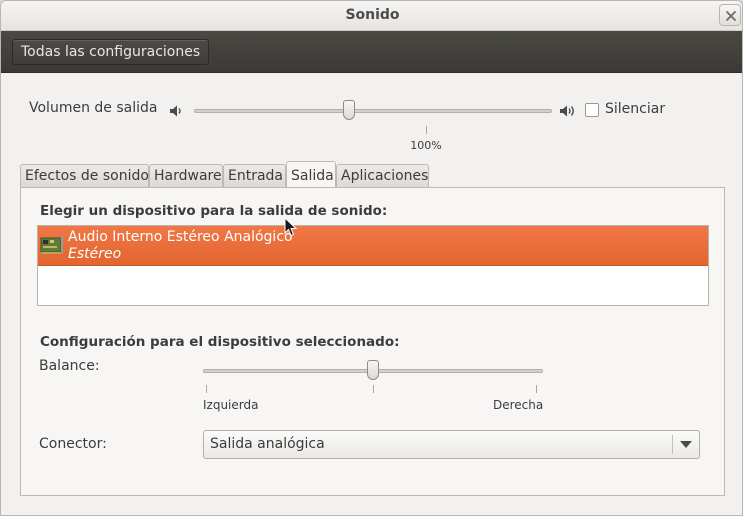  Describe the element at coordinates (349, 110) in the screenshot. I see `output-volume-slider-thumb` at that location.